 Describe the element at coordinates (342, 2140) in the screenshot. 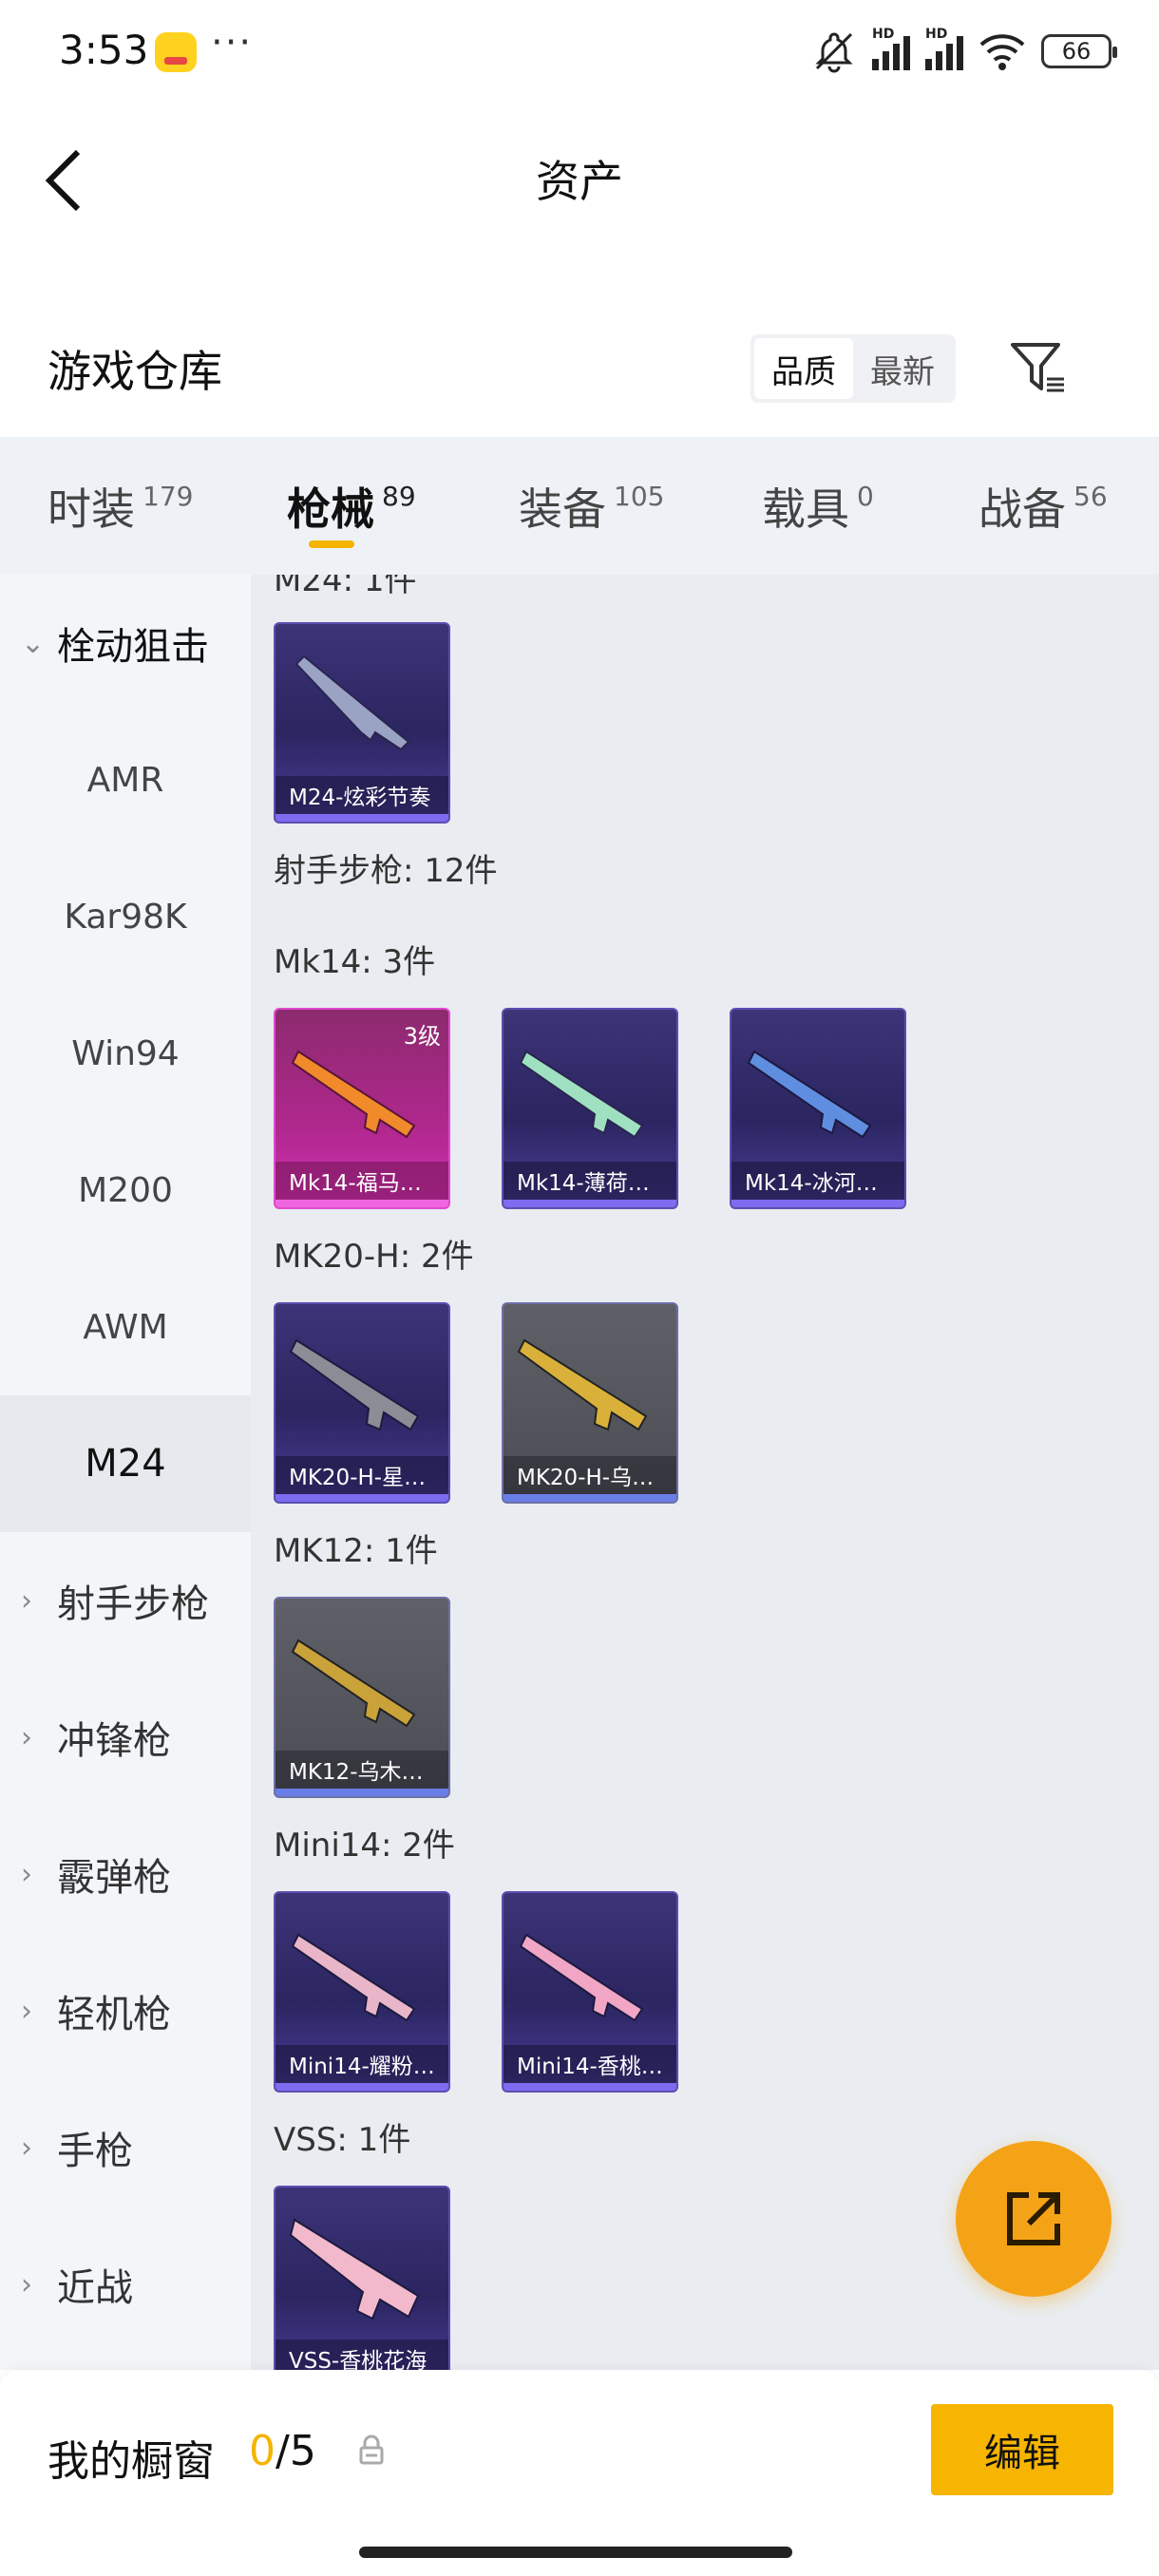

I see `category-header-vss: VSS: 1件` at that location.